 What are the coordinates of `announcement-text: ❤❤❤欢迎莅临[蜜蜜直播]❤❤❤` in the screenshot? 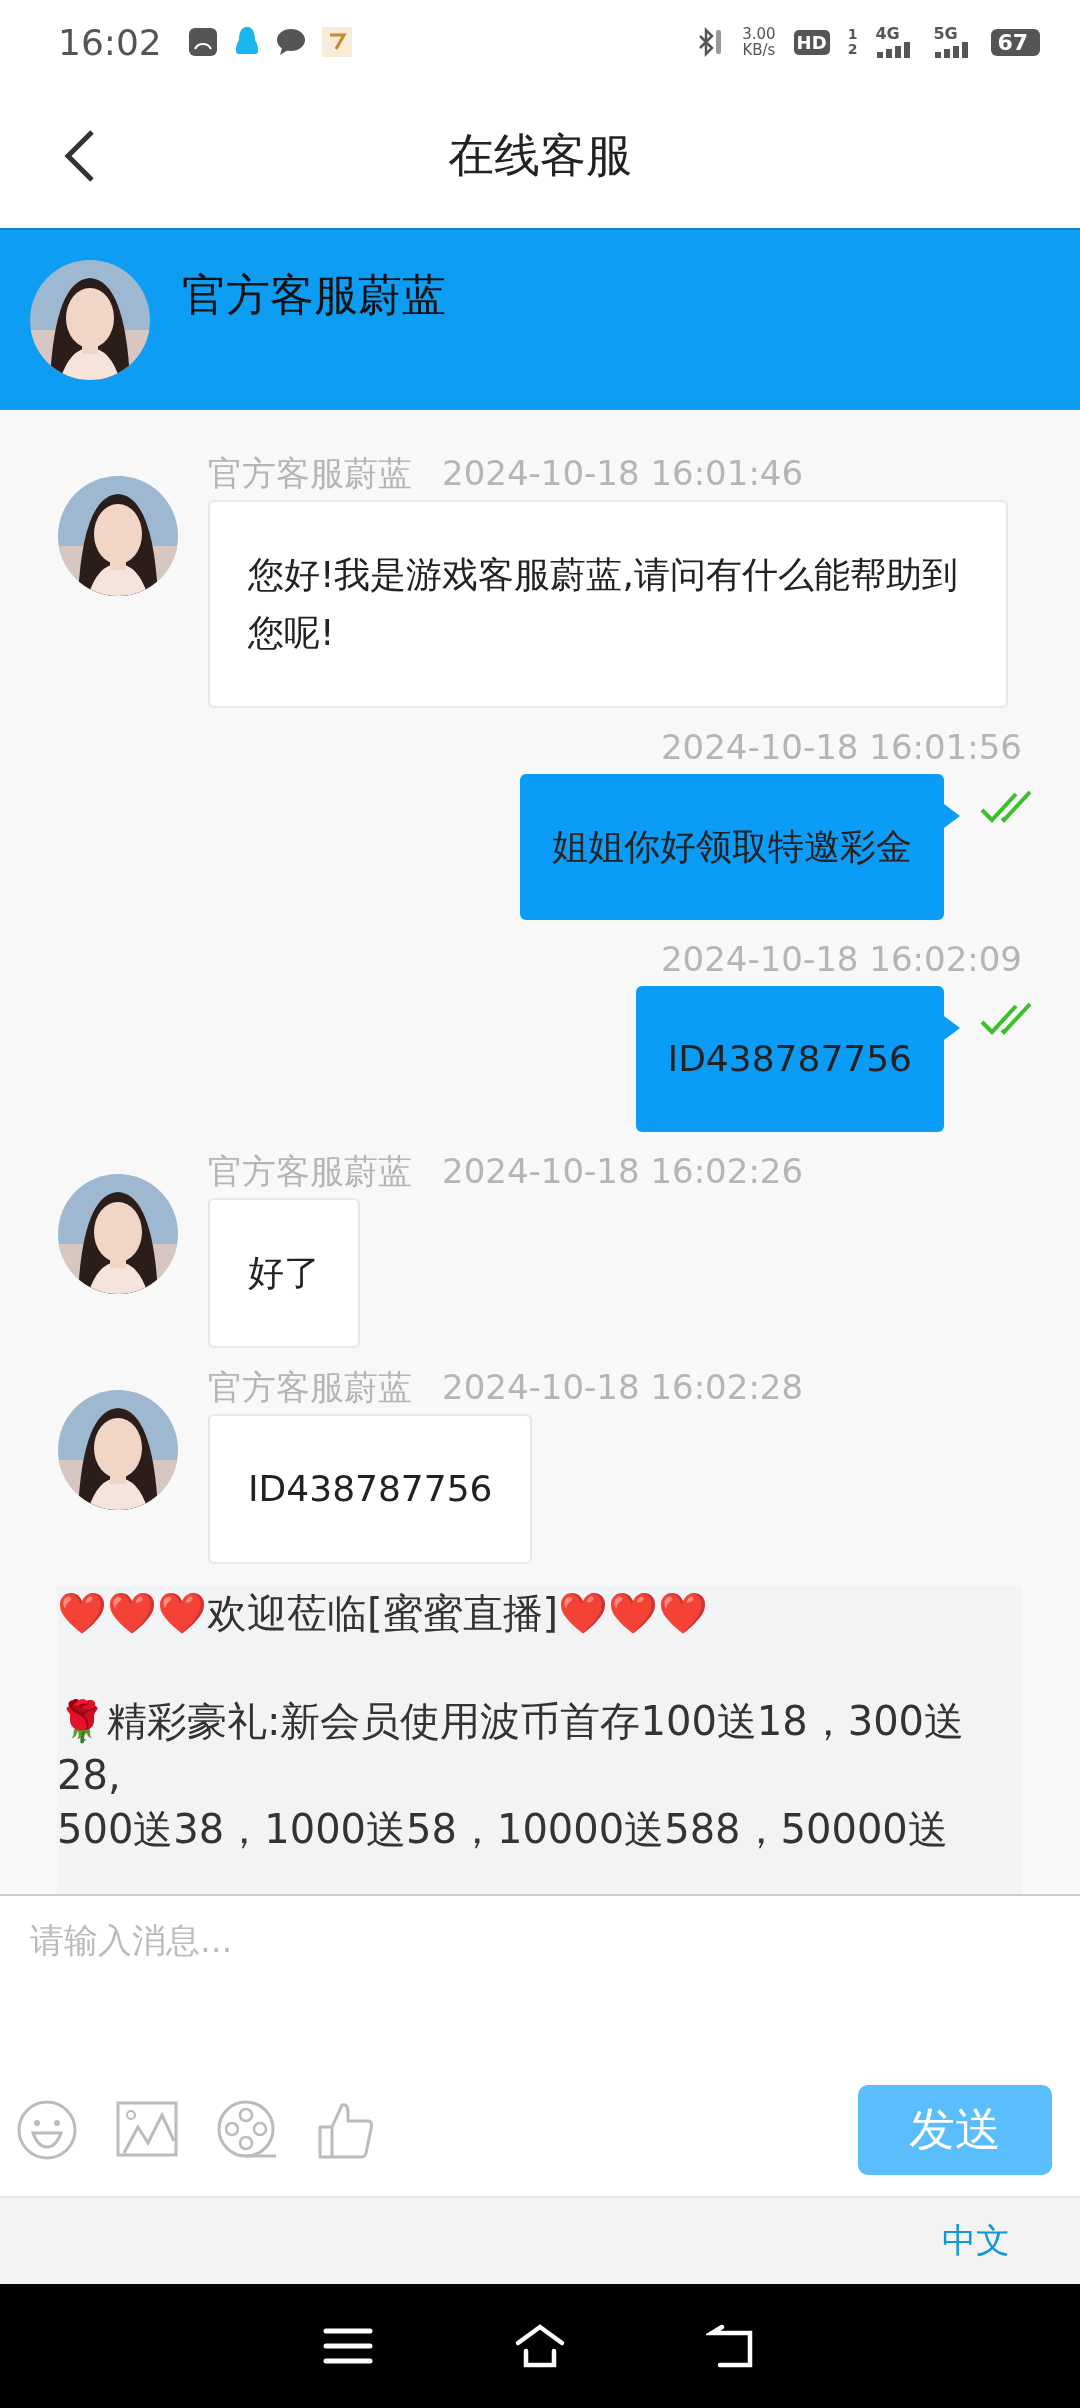 It's located at (383, 1613).